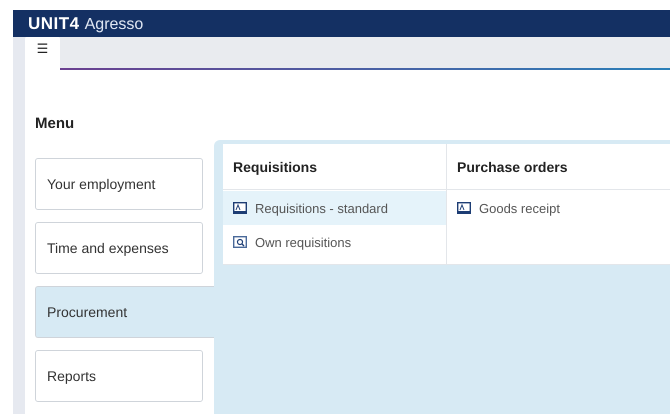  Describe the element at coordinates (334, 167) in the screenshot. I see `column-heading: Requisitions` at that location.